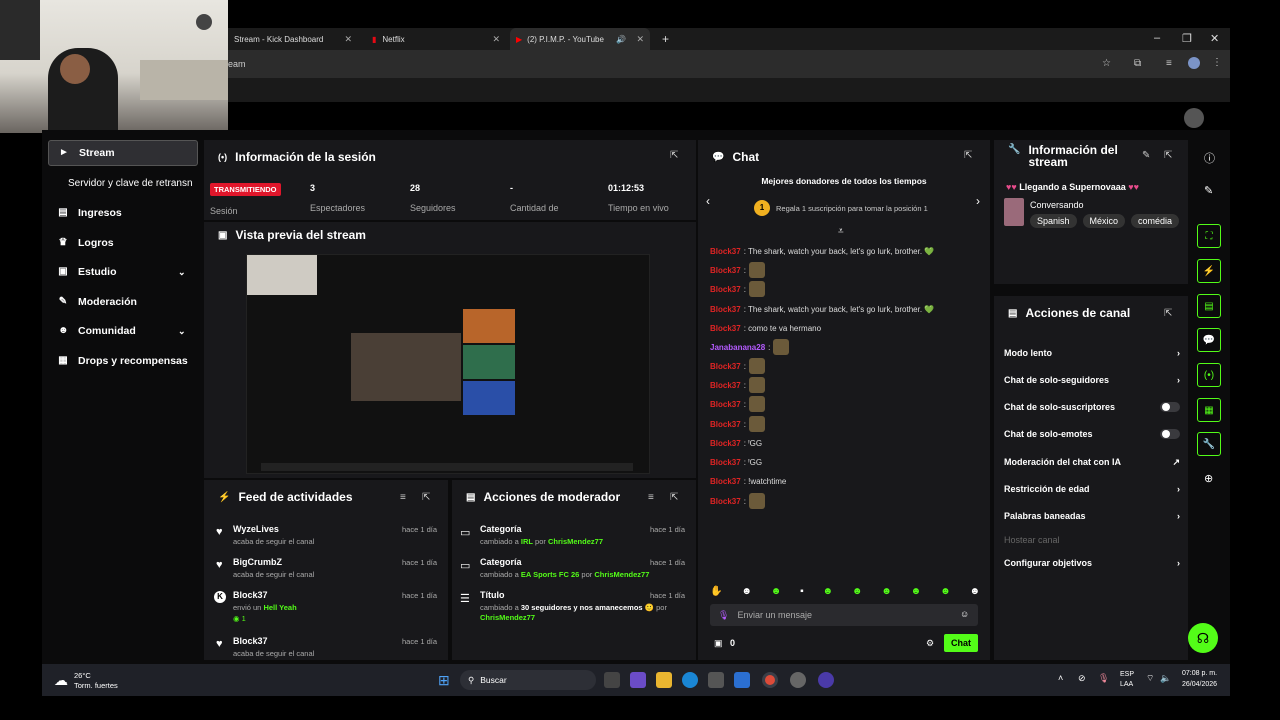 The image size is (1280, 720). Describe the element at coordinates (1209, 236) in the screenshot. I see `rail-stream-button: ⛶` at that location.